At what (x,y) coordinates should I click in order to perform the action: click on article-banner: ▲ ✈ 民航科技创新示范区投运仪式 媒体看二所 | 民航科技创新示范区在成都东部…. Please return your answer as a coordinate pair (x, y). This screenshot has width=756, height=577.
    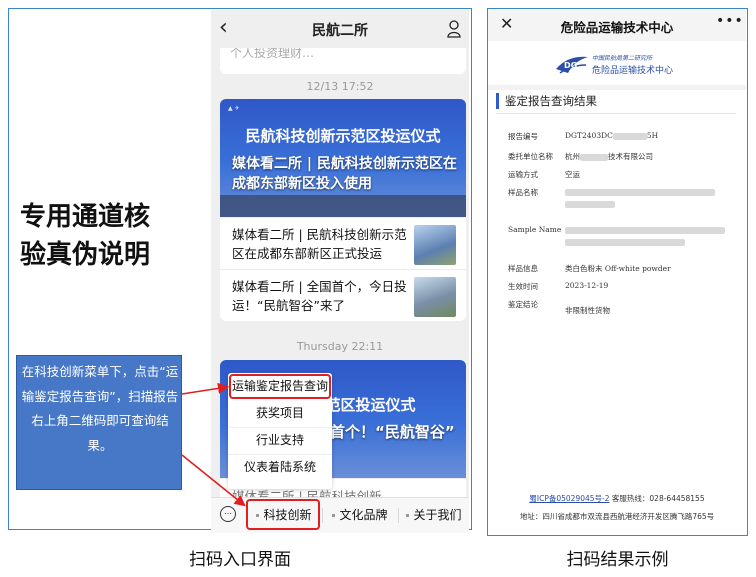
    Looking at the image, I should click on (343, 158).